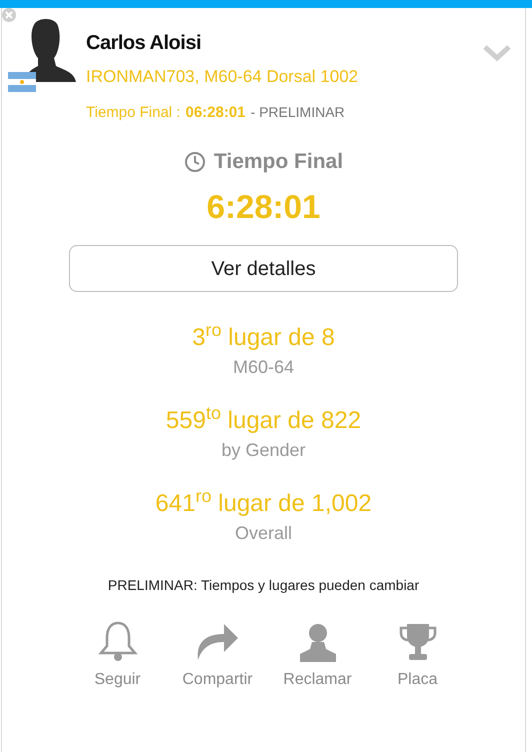  Describe the element at coordinates (297, 112) in the screenshot. I see `status-label: - PRELIMINAR` at that location.